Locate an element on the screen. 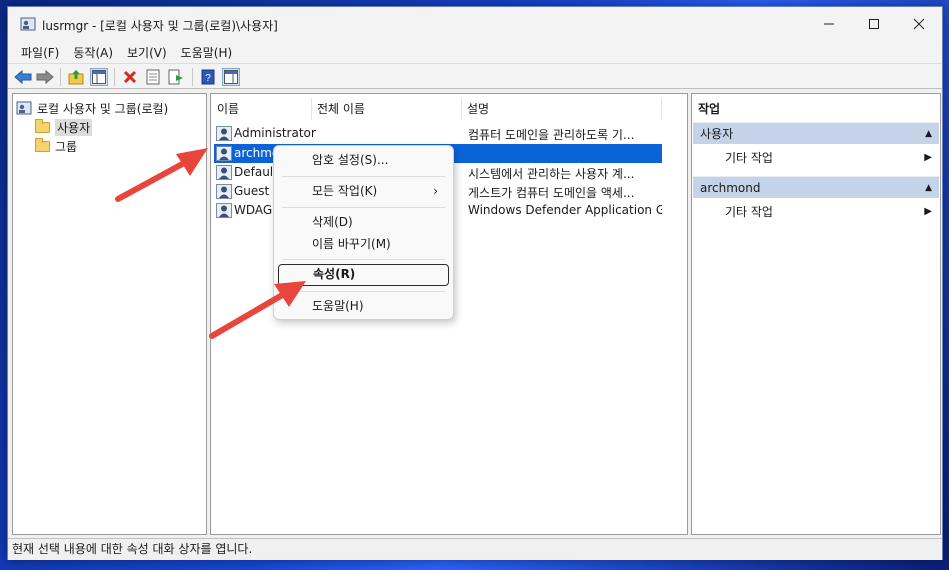 Image resolution: width=949 pixels, height=570 pixels. menu-file: 파일(F) is located at coordinates (40, 52).